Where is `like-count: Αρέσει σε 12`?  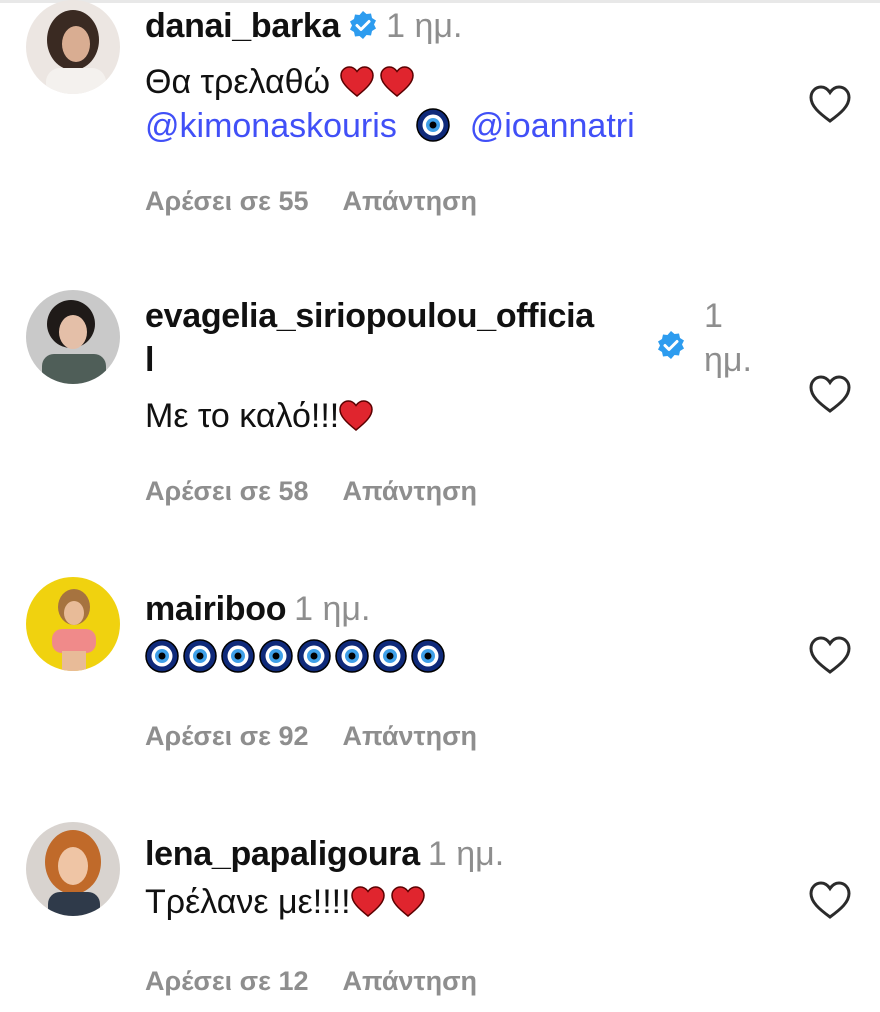
like-count: Αρέσει σε 12 is located at coordinates (227, 981).